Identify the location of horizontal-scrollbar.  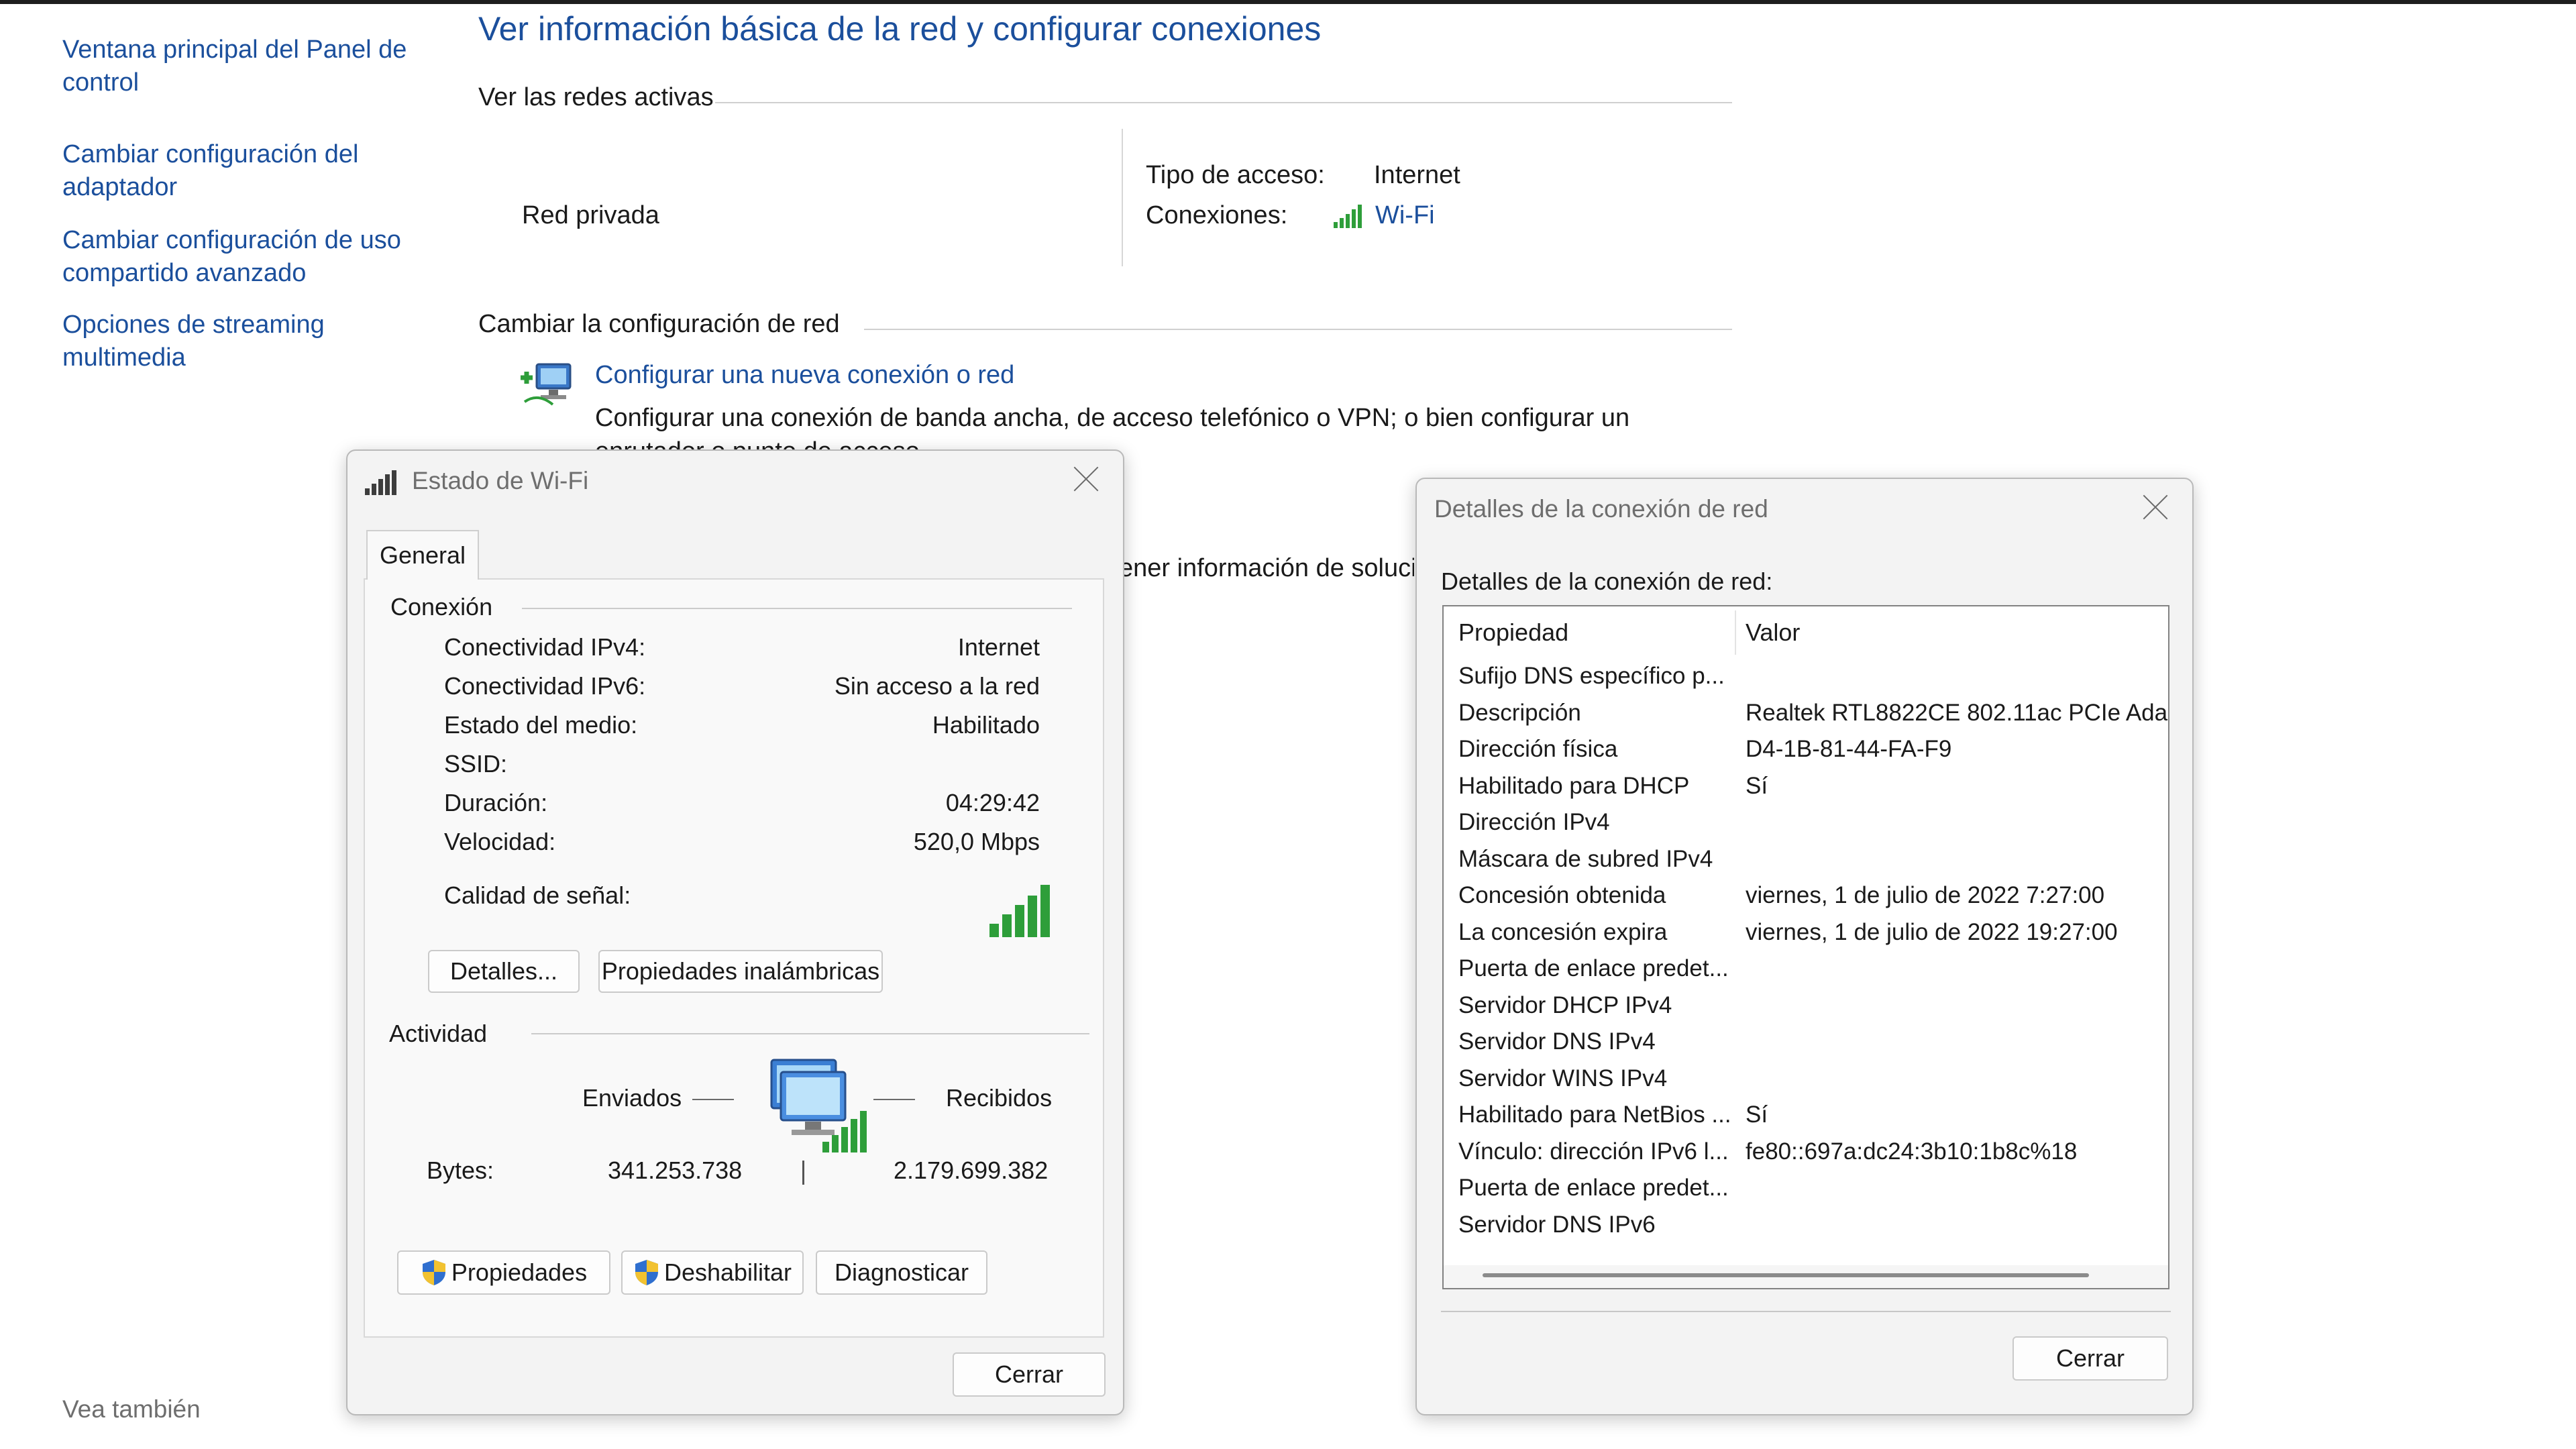
(1806, 1276).